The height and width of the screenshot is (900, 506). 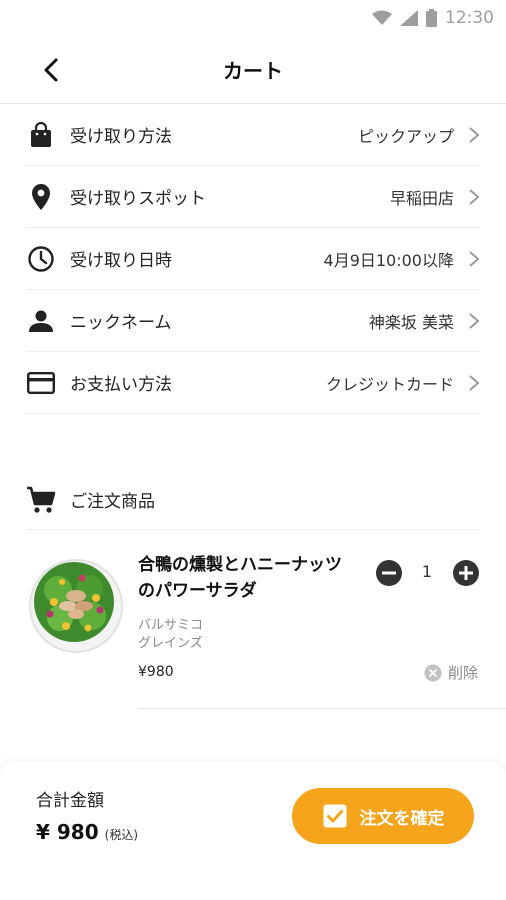 What do you see at coordinates (427, 571) in the screenshot?
I see `quantity-value: 1` at bounding box center [427, 571].